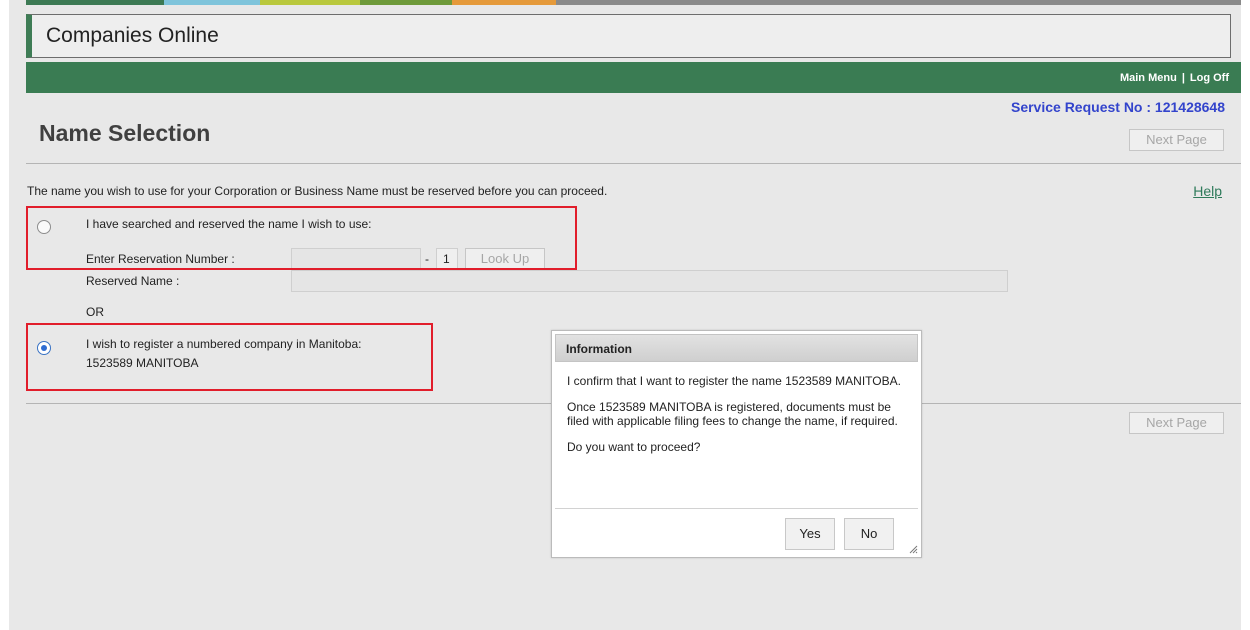  I want to click on app-header: Companies Online, so click(628, 36).